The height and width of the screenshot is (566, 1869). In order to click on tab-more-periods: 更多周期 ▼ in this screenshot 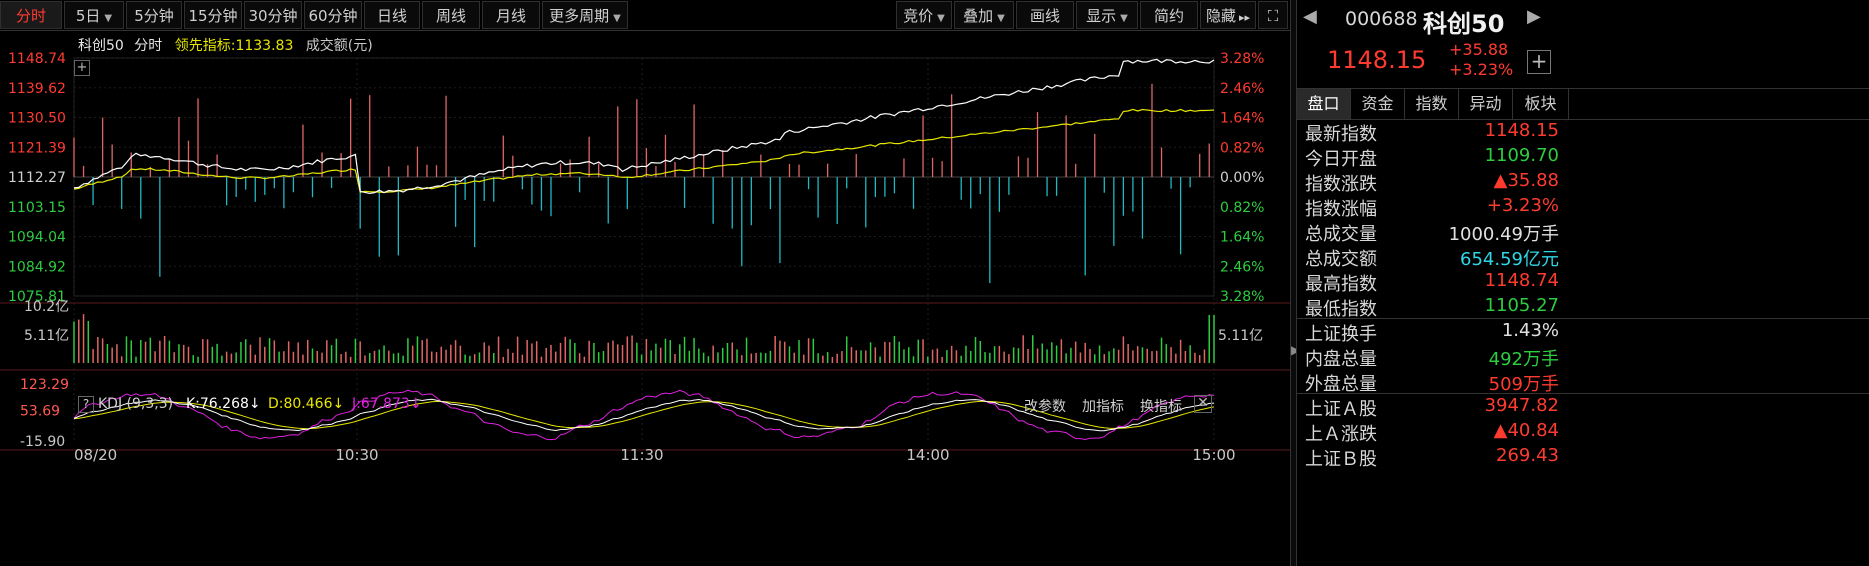, I will do `click(585, 15)`.